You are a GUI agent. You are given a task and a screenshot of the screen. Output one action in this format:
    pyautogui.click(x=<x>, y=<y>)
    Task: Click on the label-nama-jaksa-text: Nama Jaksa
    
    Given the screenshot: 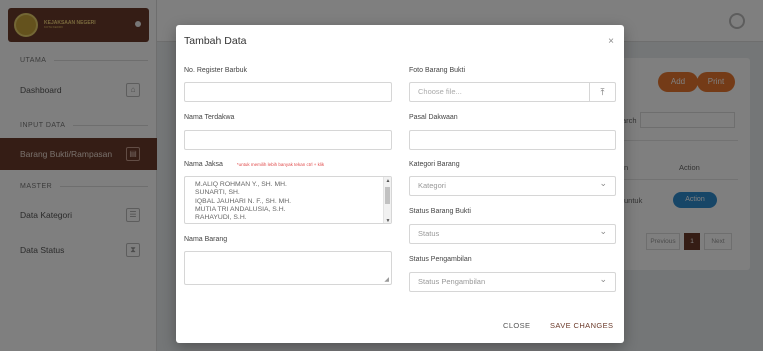 What is the action you would take?
    pyautogui.click(x=203, y=164)
    